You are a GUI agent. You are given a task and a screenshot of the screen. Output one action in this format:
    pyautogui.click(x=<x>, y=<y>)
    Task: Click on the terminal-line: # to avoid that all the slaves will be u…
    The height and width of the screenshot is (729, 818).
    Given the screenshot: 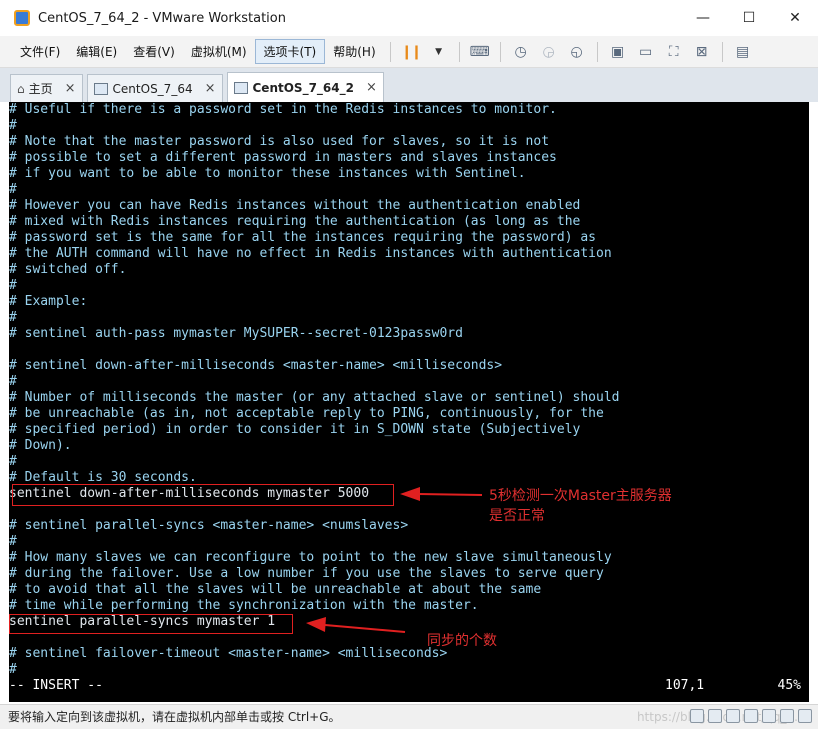 What is the action you would take?
    pyautogui.click(x=275, y=589)
    